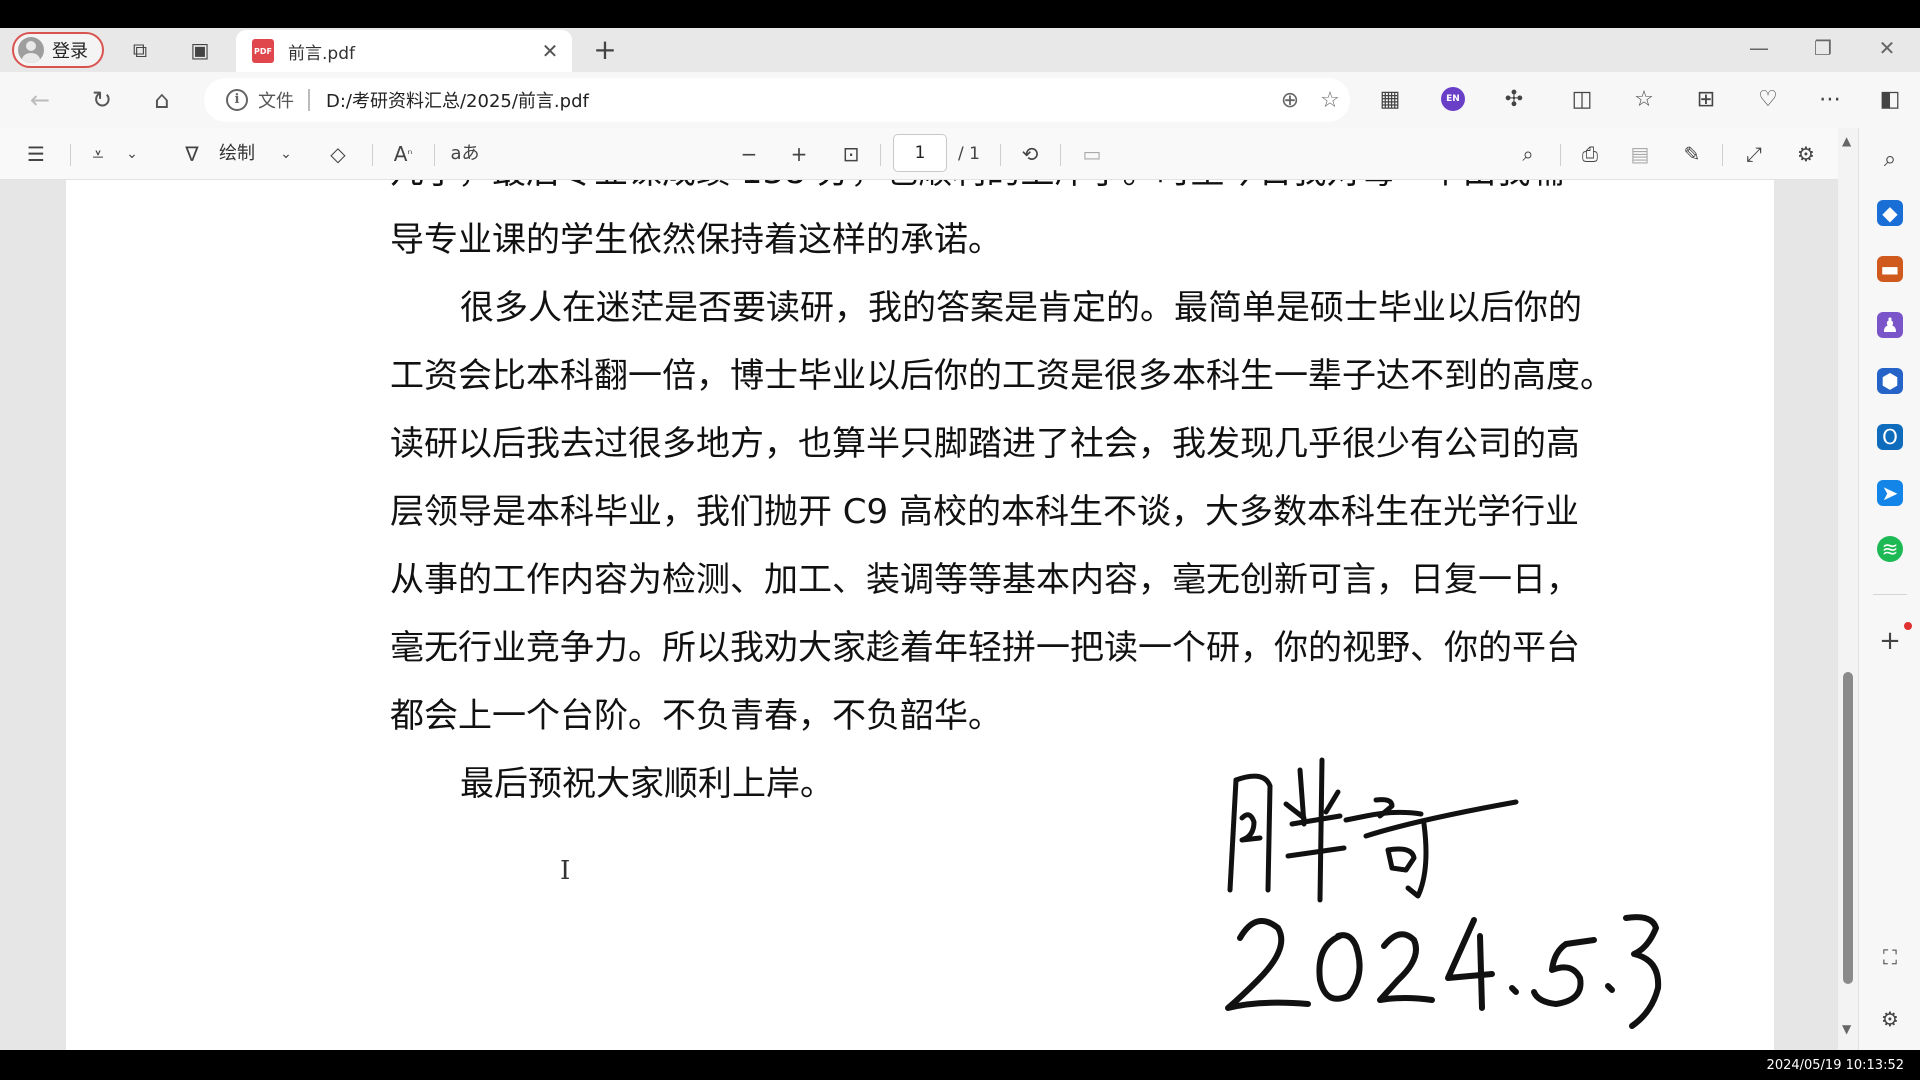 The width and height of the screenshot is (1920, 1080). What do you see at coordinates (1846, 141) in the screenshot?
I see `scroll-up-icon: ▲` at bounding box center [1846, 141].